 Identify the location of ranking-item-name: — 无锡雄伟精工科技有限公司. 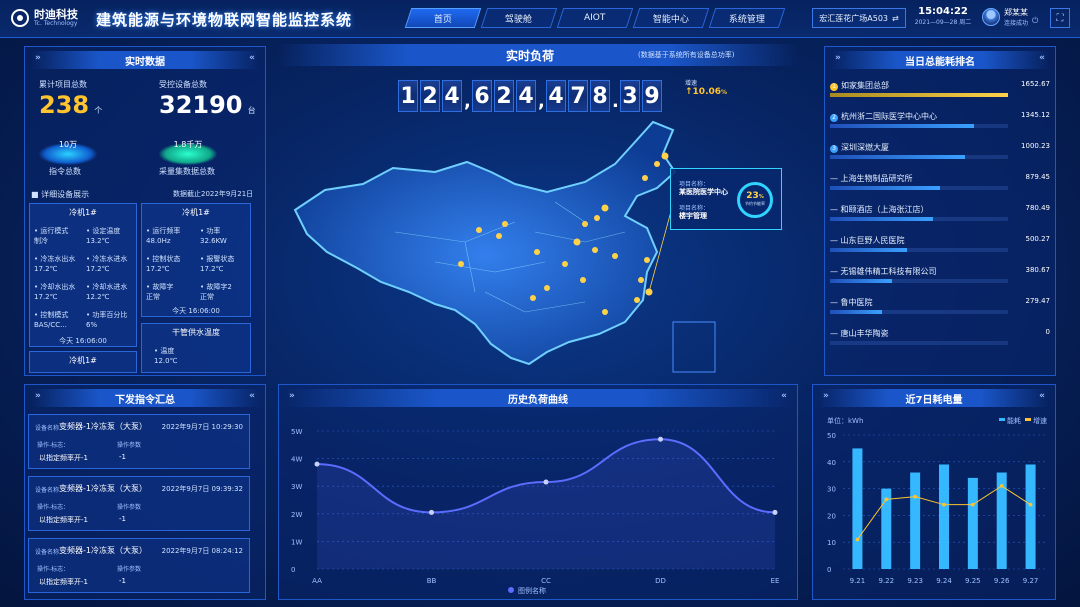
(883, 271).